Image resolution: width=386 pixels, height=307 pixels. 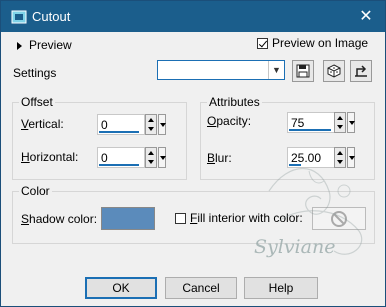 I want to click on color-group-title: Color, so click(x=35, y=191).